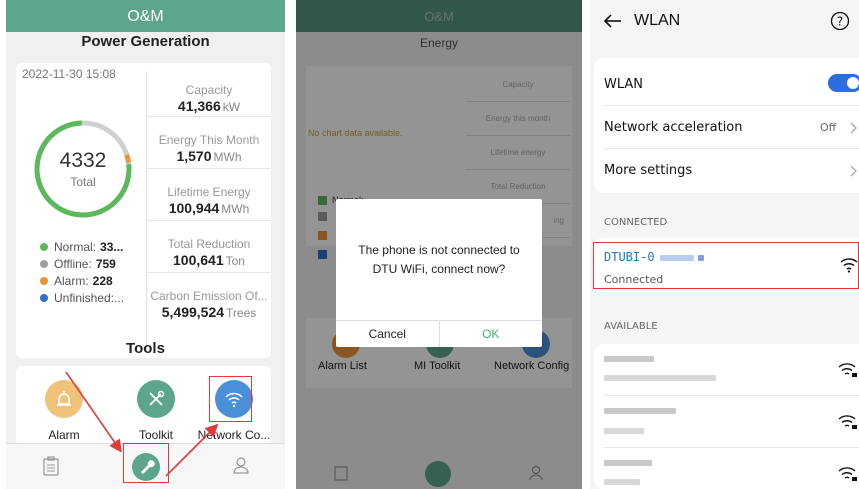 The width and height of the screenshot is (859, 489). What do you see at coordinates (613, 21) in the screenshot?
I see `back-arrow-icon` at bounding box center [613, 21].